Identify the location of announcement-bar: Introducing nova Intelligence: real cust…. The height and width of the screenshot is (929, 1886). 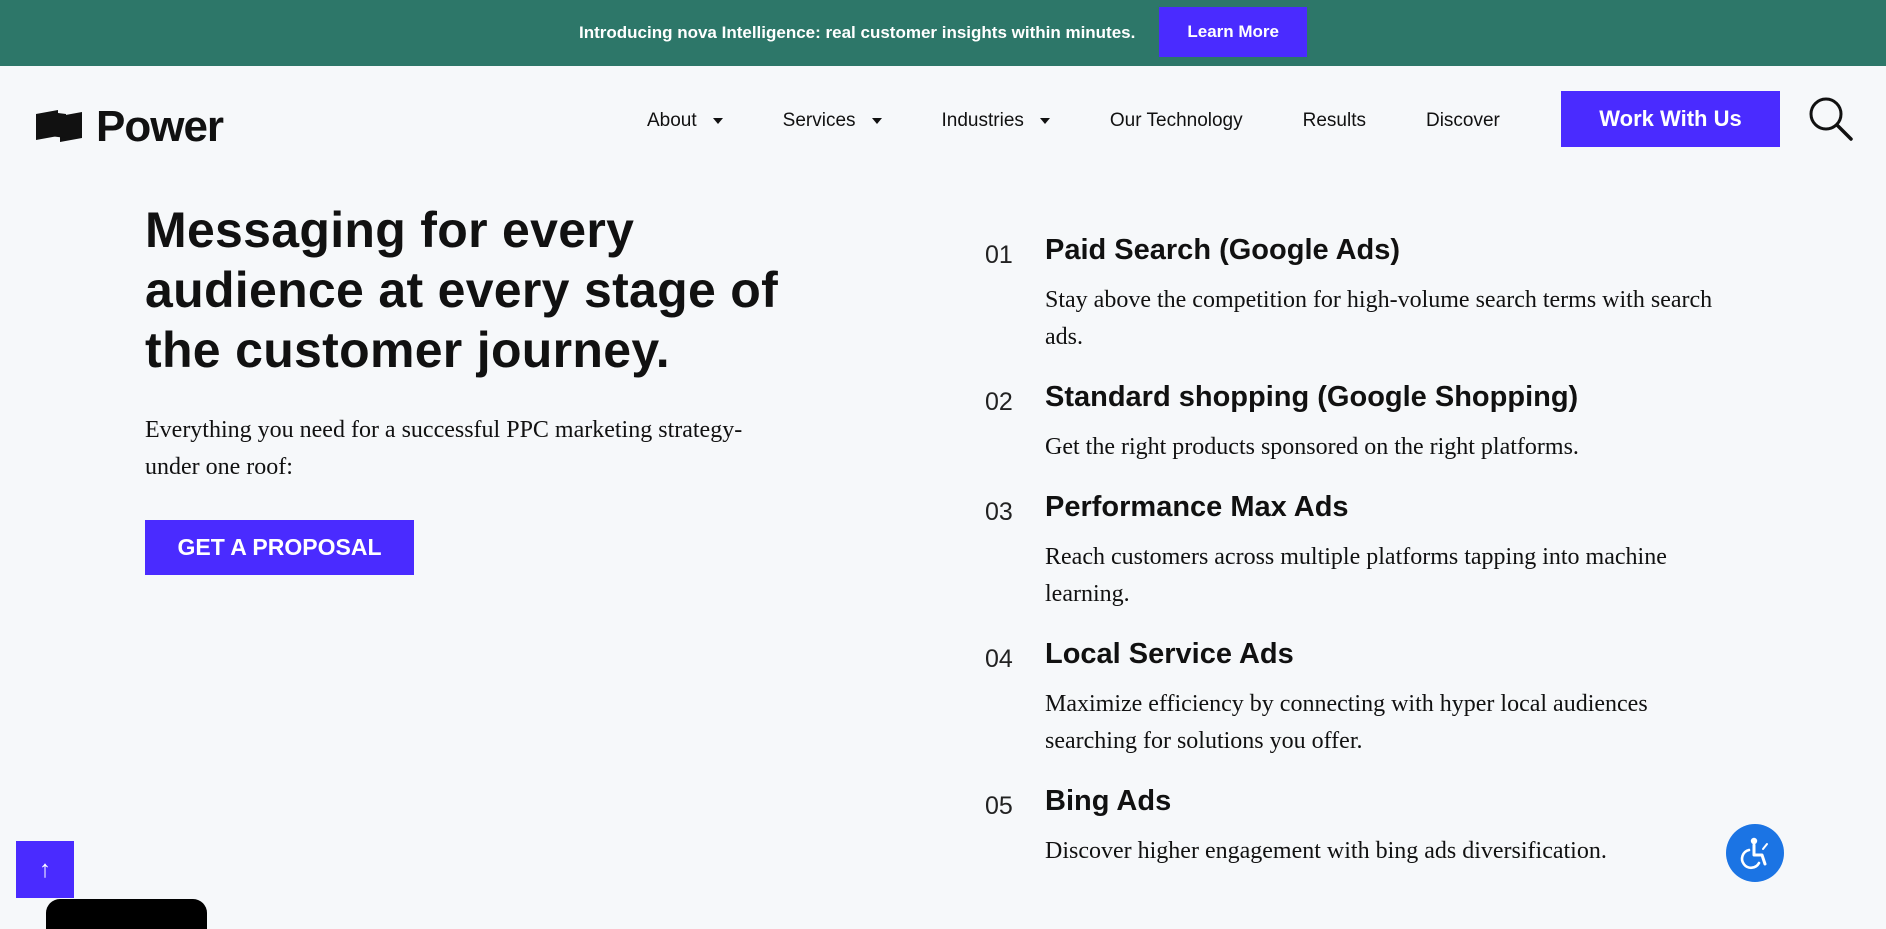
(943, 33).